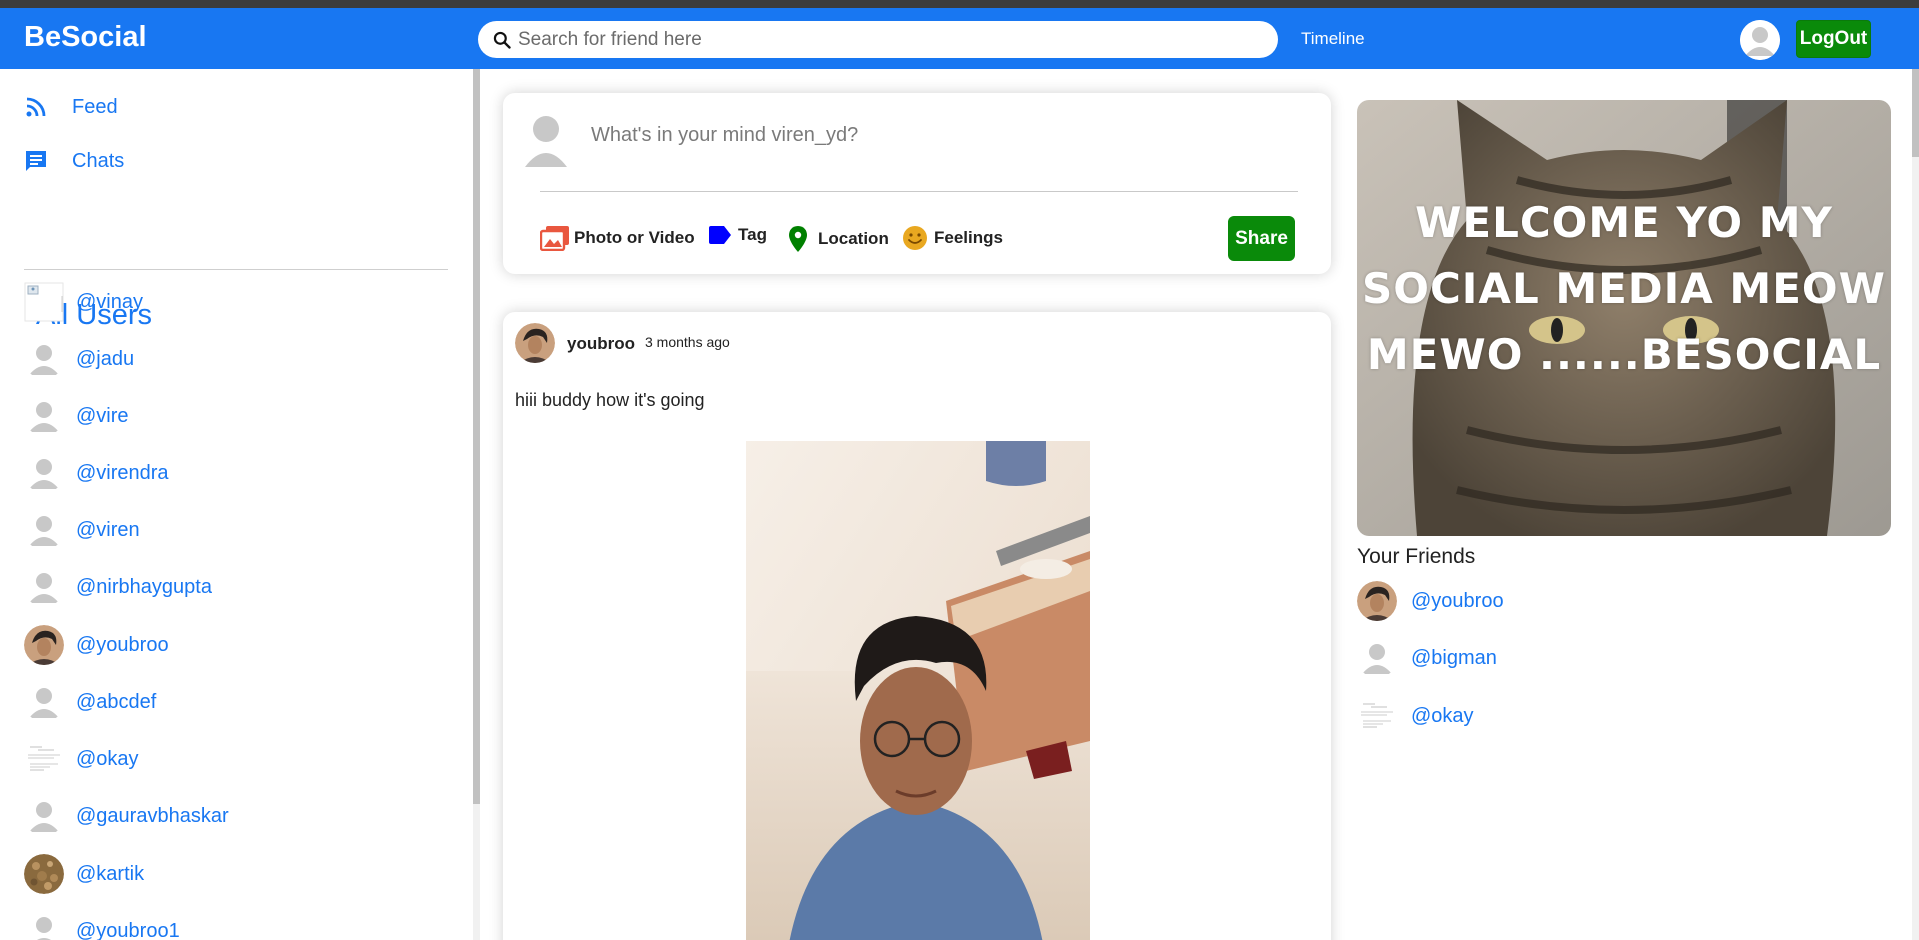 The image size is (1919, 940). I want to click on top-navbar: BeSocial Timeline LogOut, so click(959, 38).